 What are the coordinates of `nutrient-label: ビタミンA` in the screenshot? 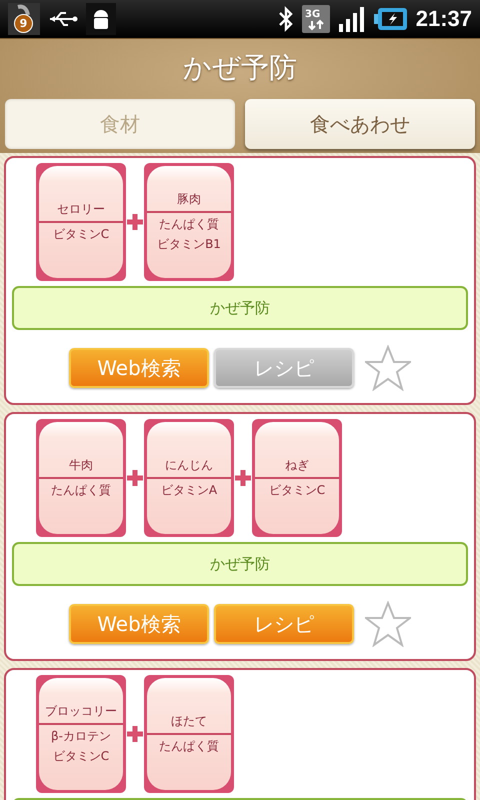 It's located at (189, 490).